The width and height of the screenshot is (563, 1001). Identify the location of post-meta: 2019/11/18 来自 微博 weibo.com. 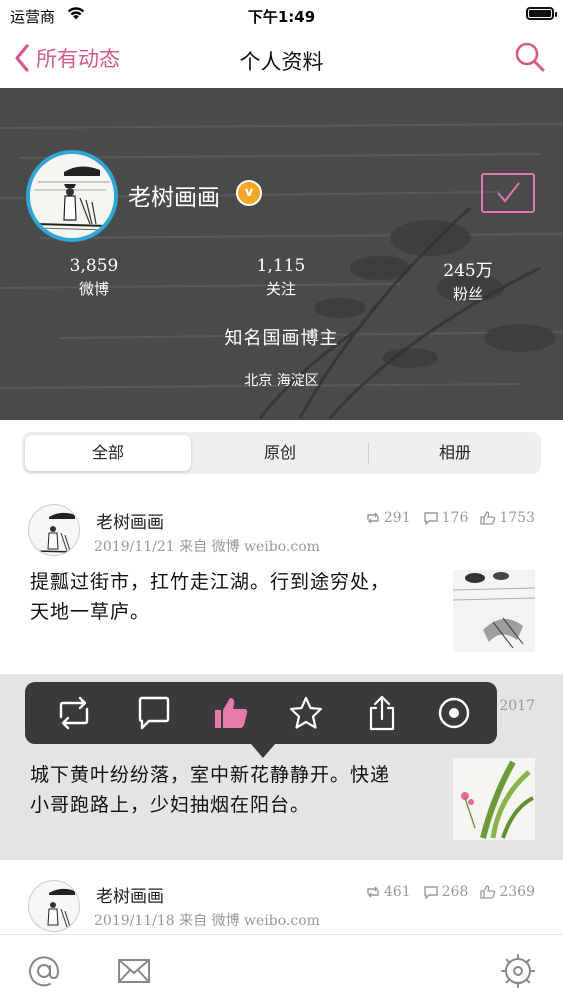
(207, 921).